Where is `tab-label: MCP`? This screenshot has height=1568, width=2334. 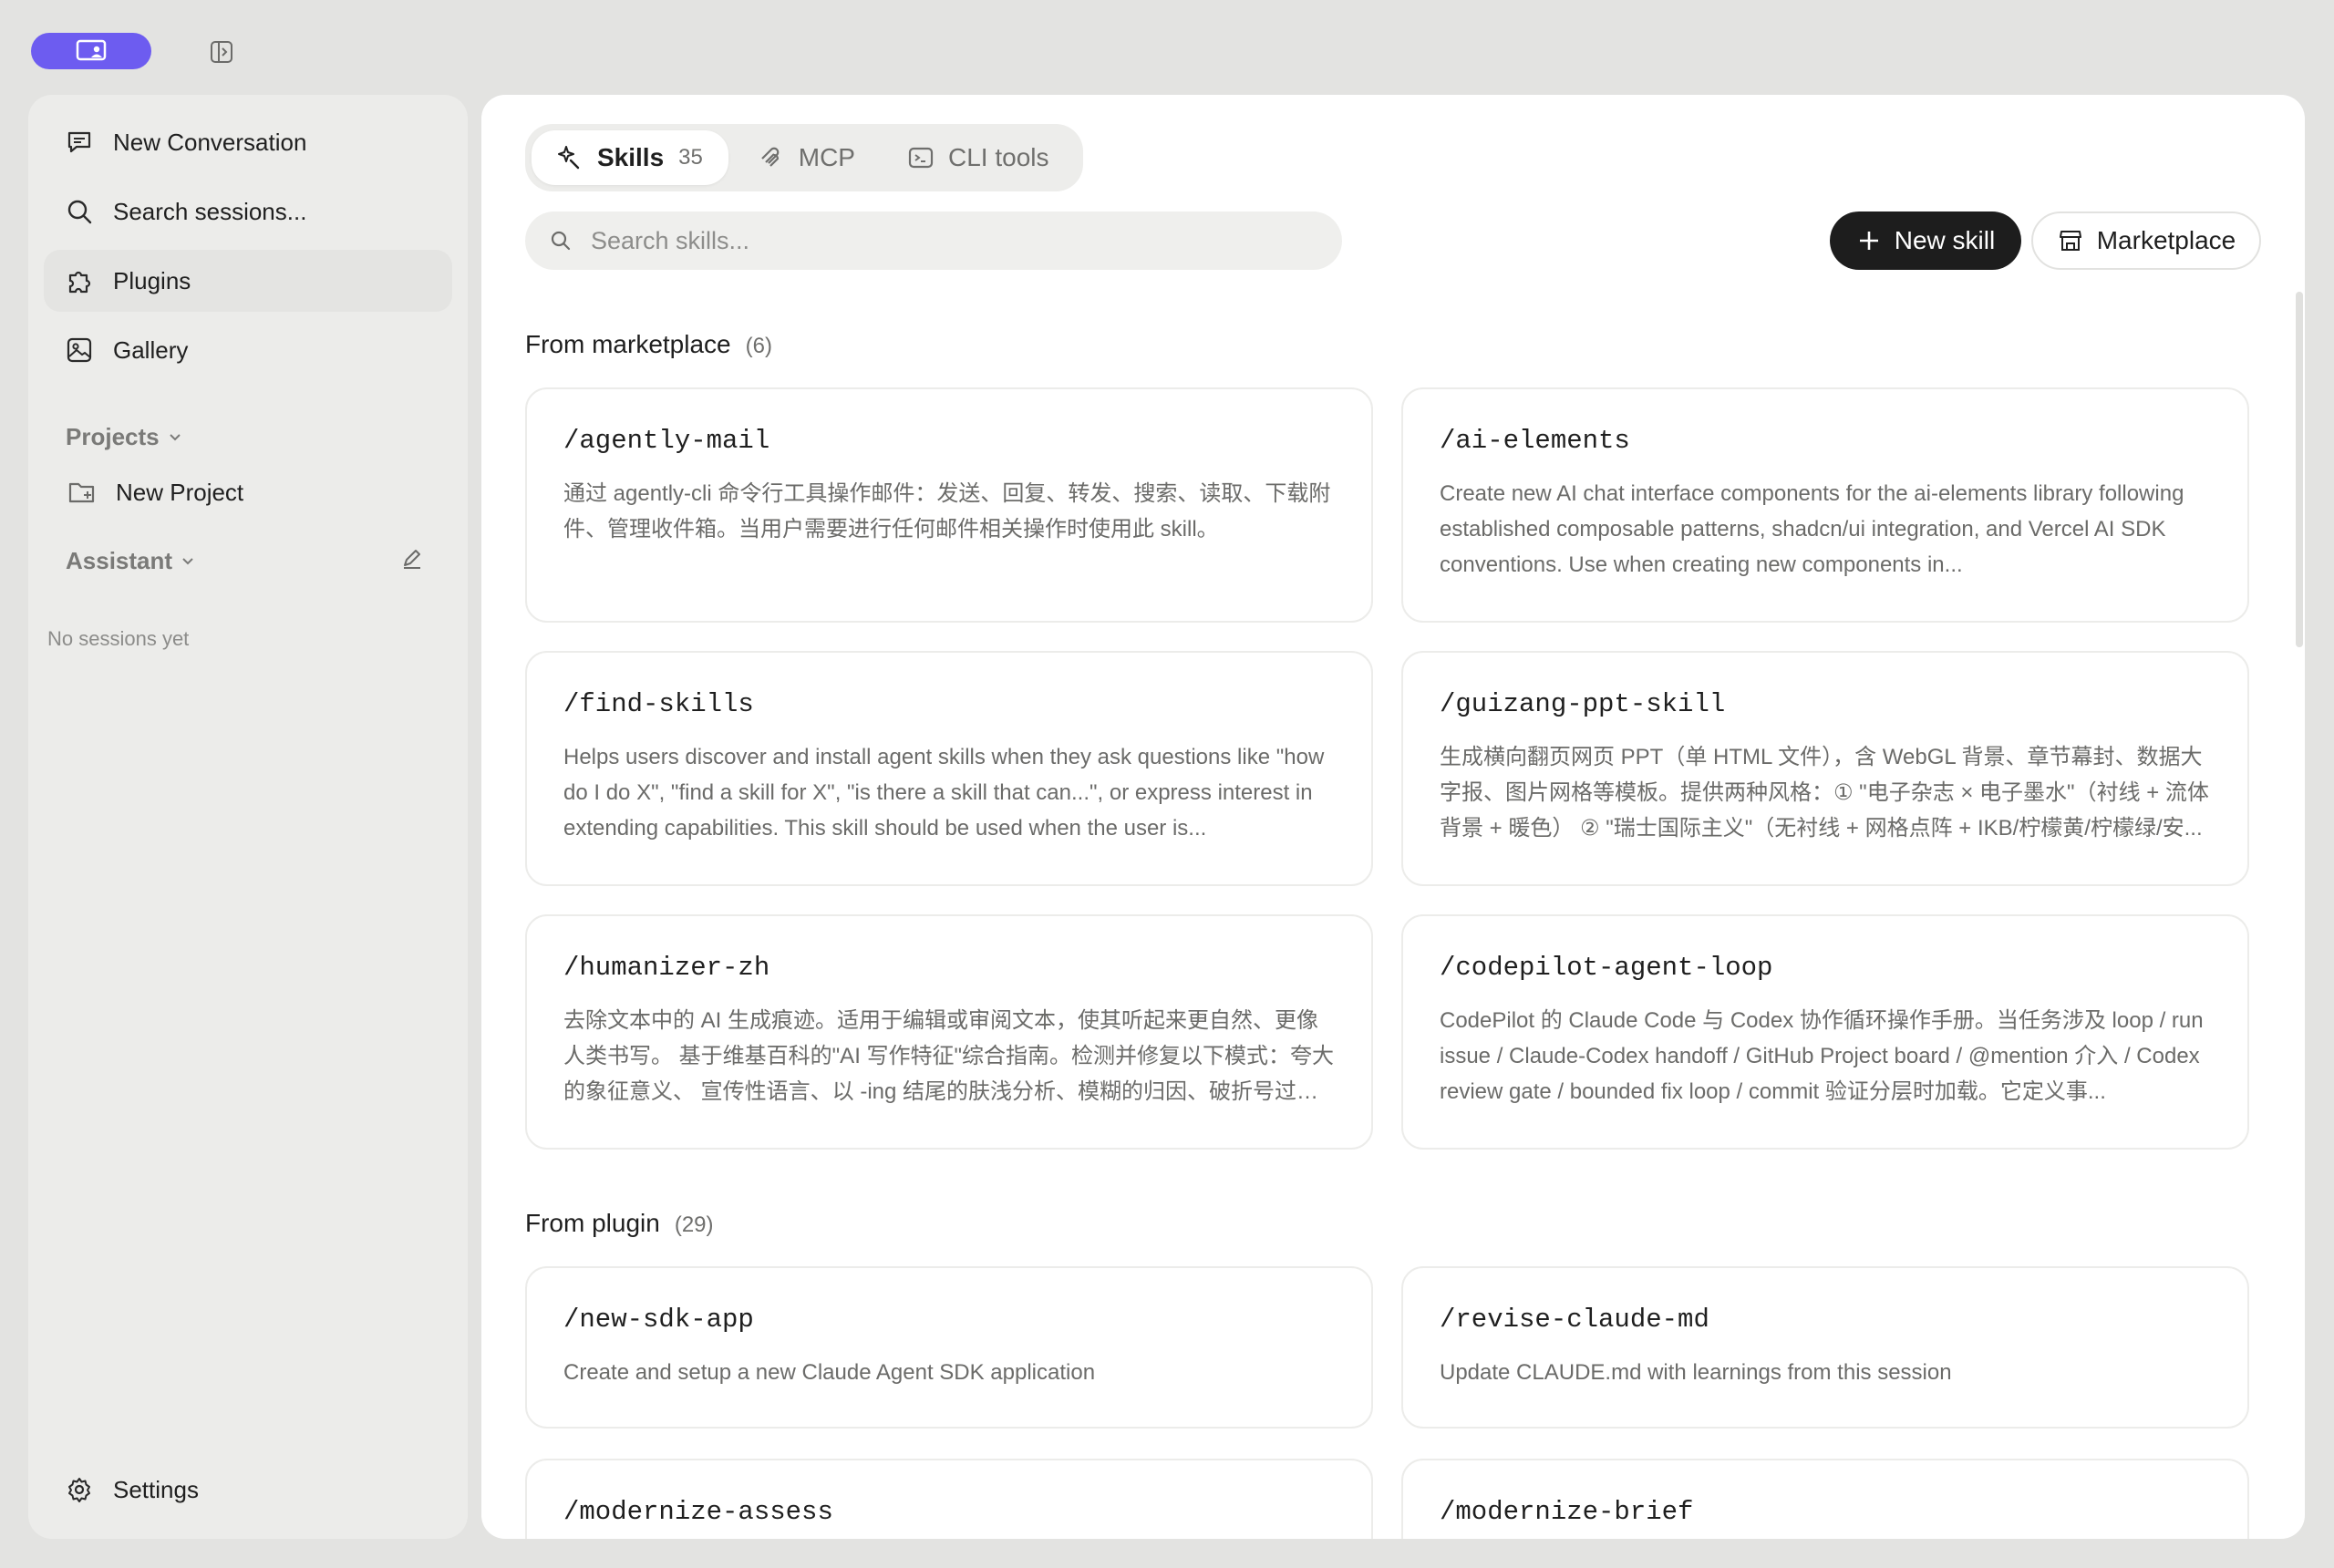 tab-label: MCP is located at coordinates (826, 157).